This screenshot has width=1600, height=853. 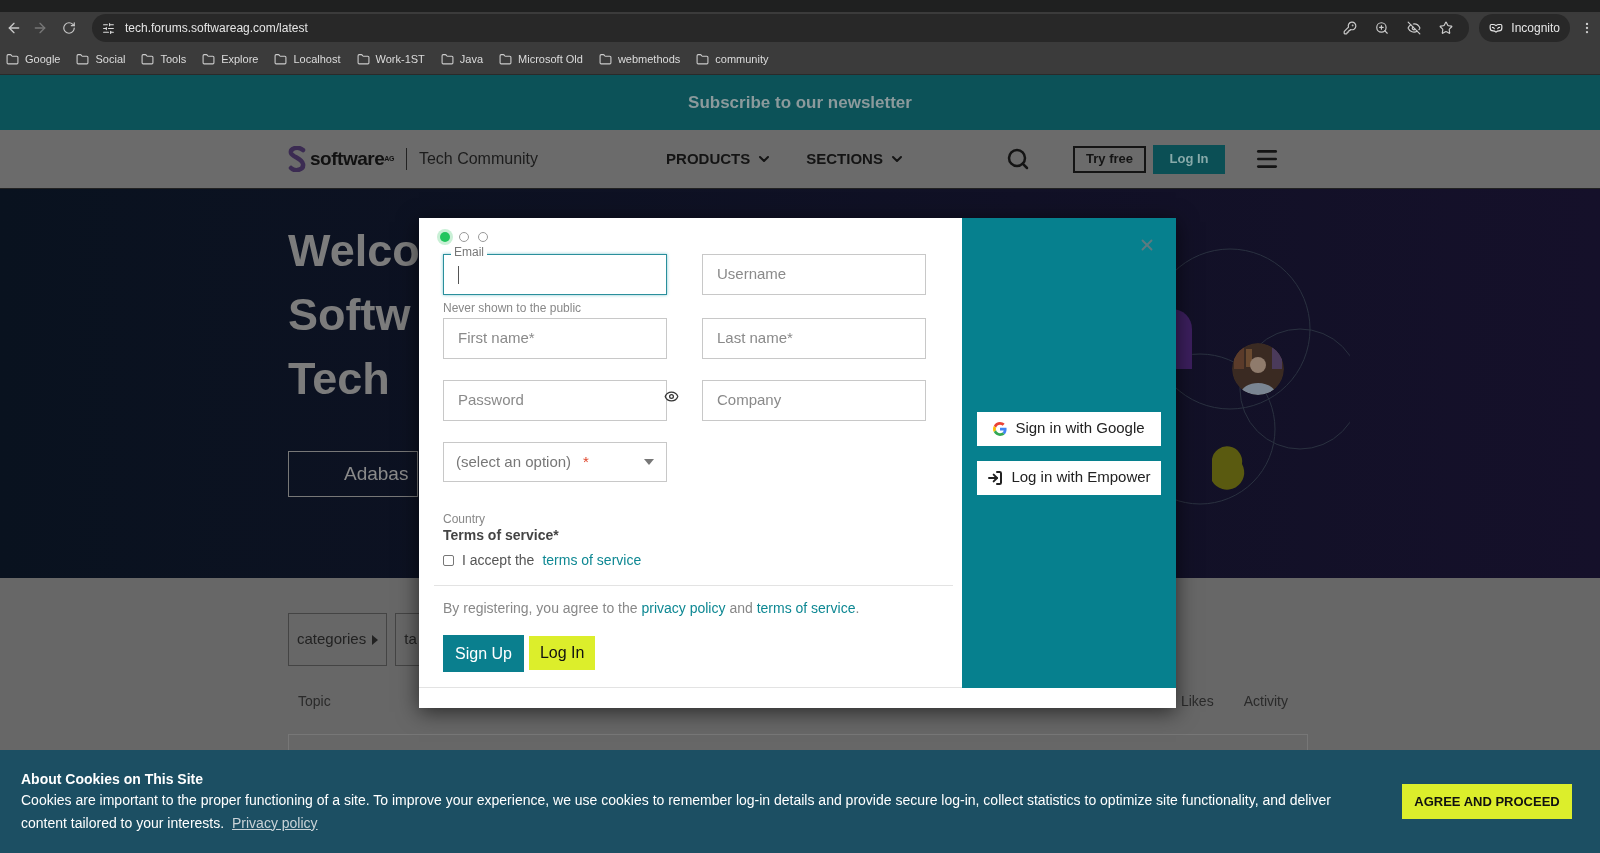 What do you see at coordinates (800, 102) in the screenshot?
I see `newsletter-link: Subscribe to our newsletter` at bounding box center [800, 102].